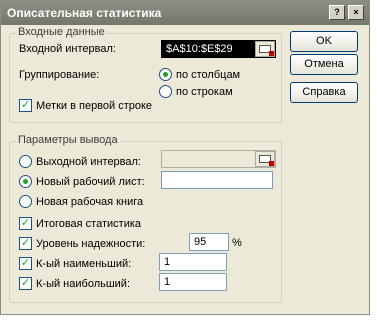  What do you see at coordinates (217, 180) in the screenshot?
I see `new-sheet-field` at bounding box center [217, 180].